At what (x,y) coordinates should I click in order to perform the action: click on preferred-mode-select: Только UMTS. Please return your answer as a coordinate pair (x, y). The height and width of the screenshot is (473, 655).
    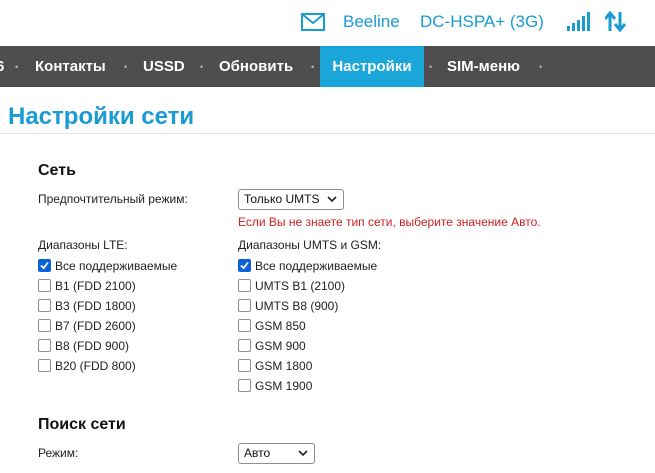
    Looking at the image, I should click on (291, 199).